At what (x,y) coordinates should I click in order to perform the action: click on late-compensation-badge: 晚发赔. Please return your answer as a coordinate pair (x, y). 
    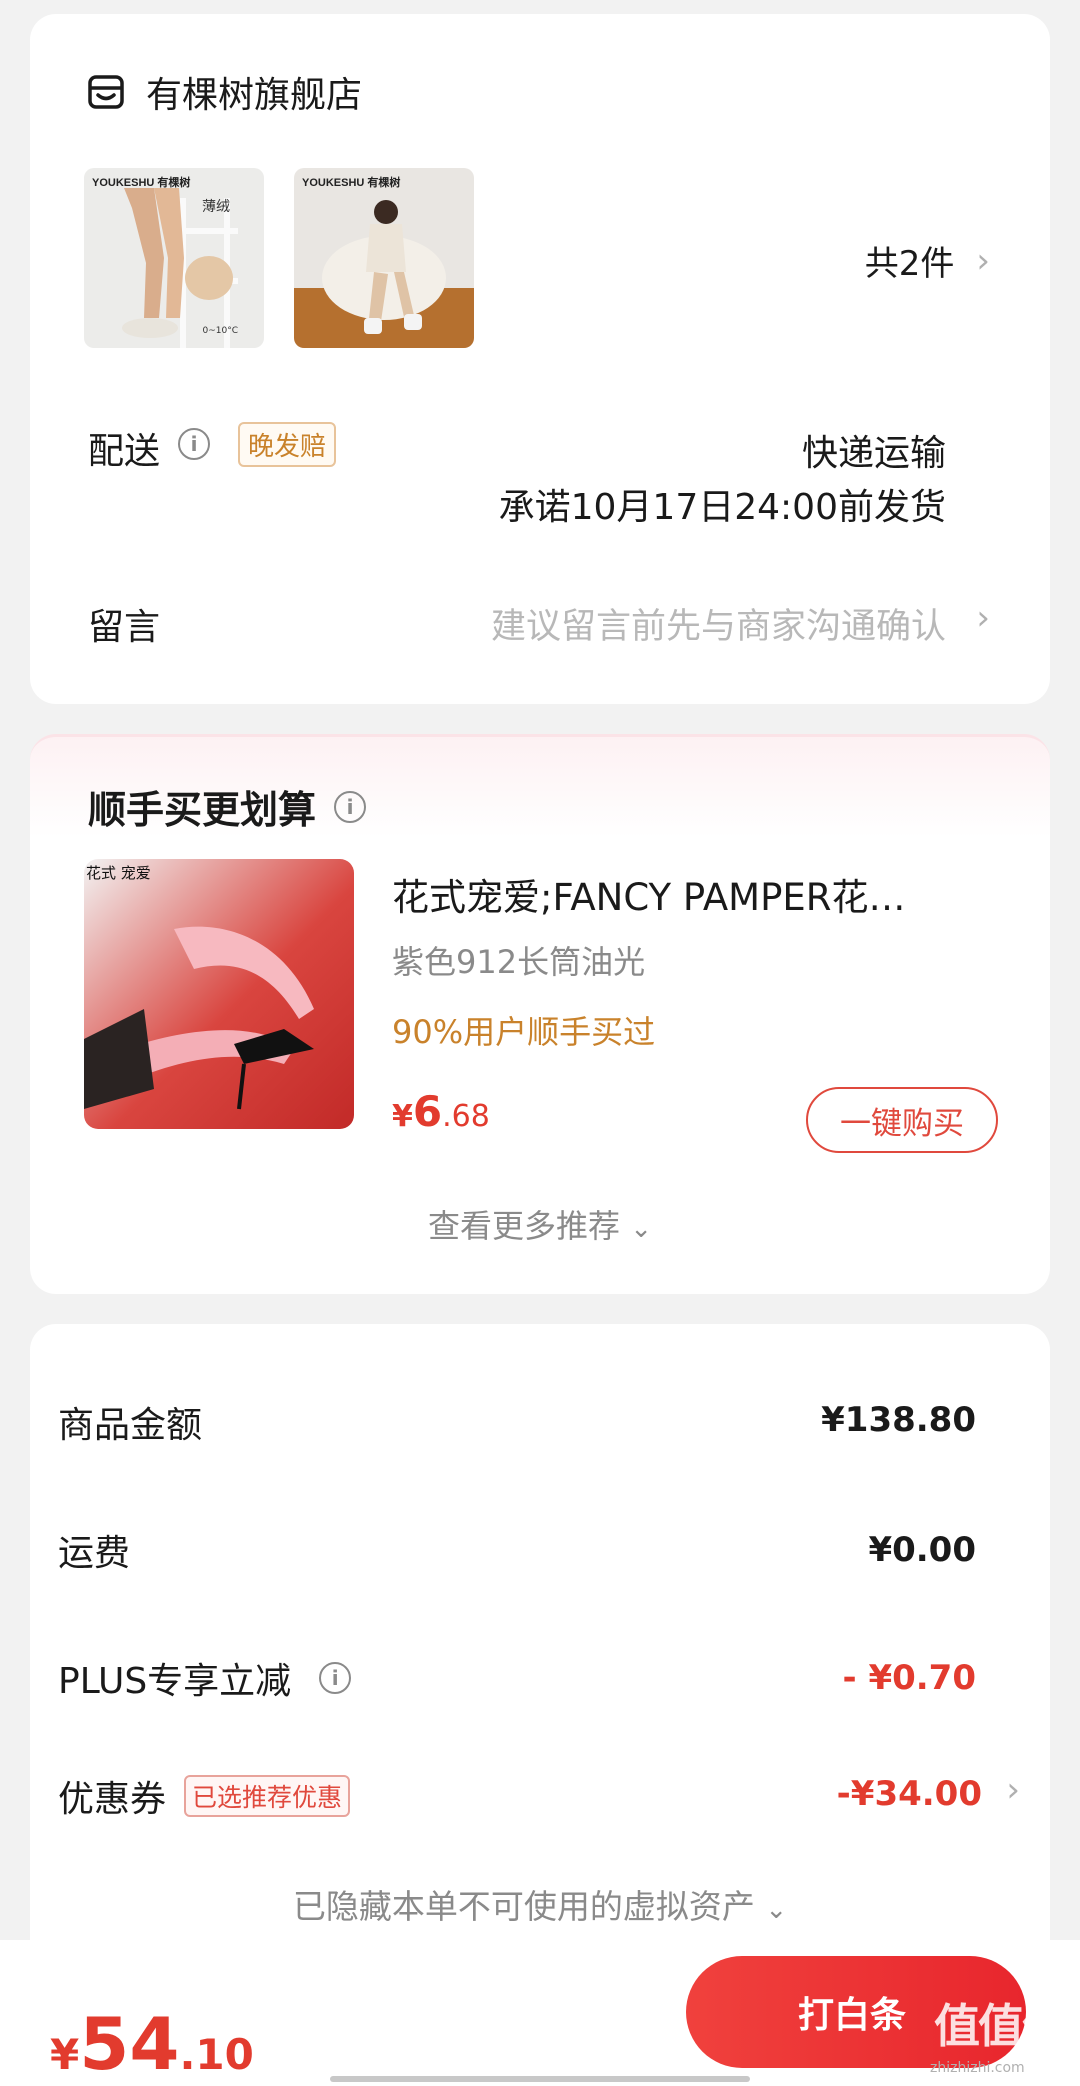
    Looking at the image, I should click on (287, 444).